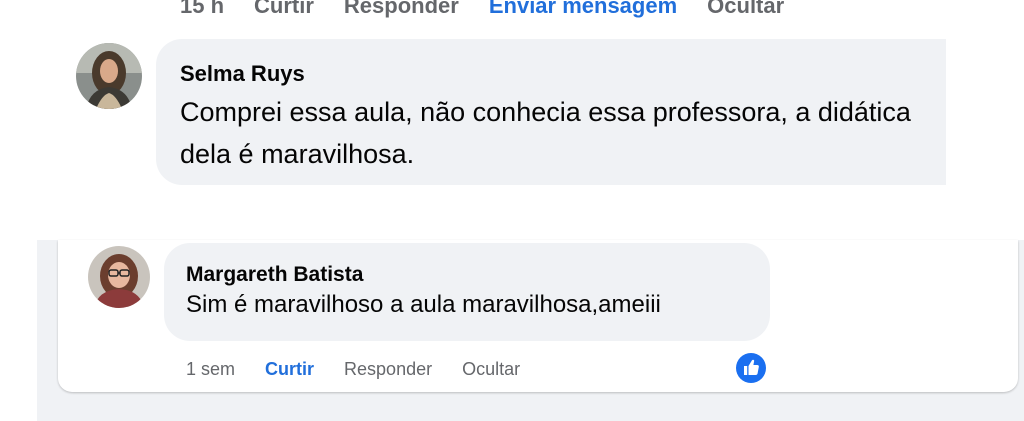 This screenshot has width=1024, height=421. I want to click on comment-author: Margareth Batista, so click(274, 275).